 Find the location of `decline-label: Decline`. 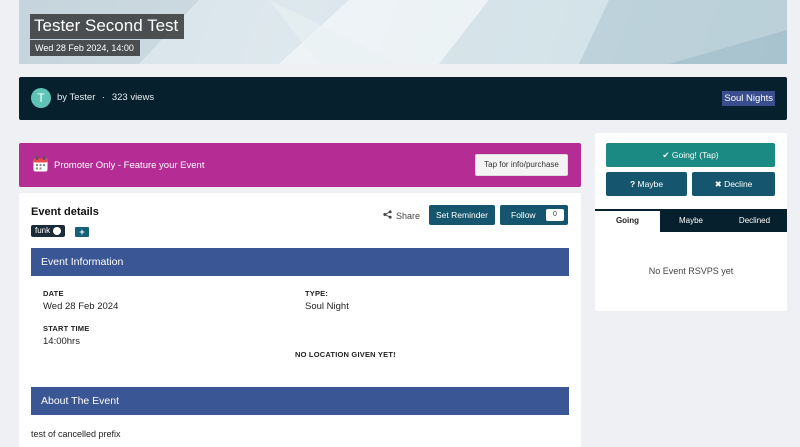

decline-label: Decline is located at coordinates (738, 184).